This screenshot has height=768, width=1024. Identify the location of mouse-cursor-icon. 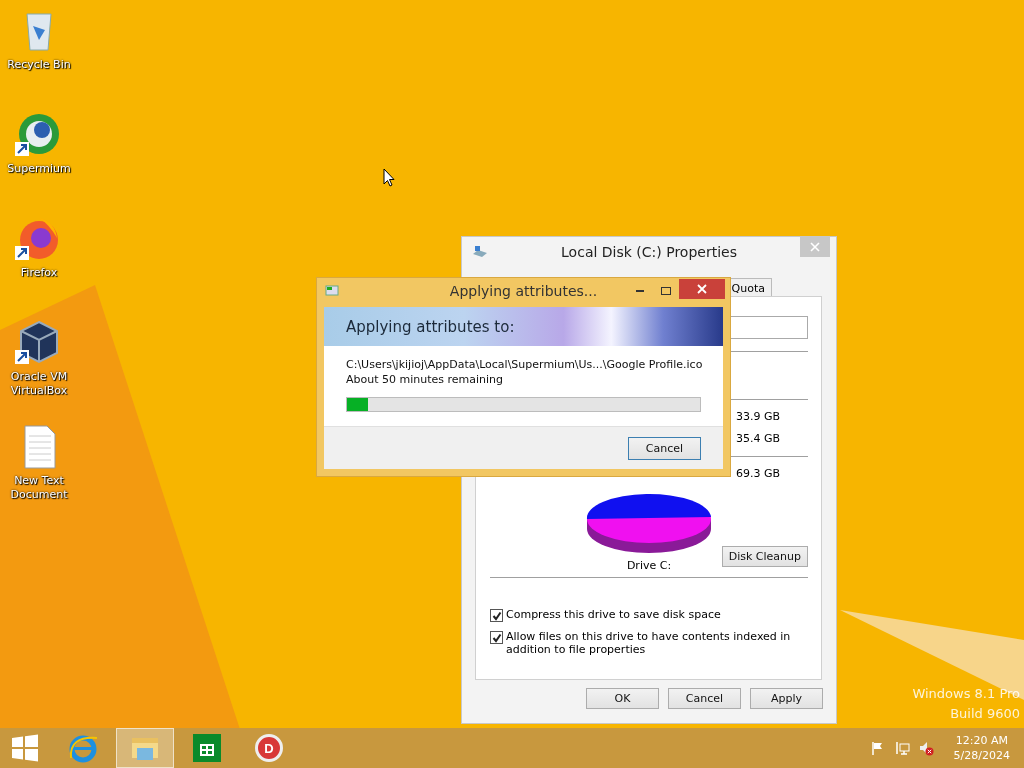
(389, 177).